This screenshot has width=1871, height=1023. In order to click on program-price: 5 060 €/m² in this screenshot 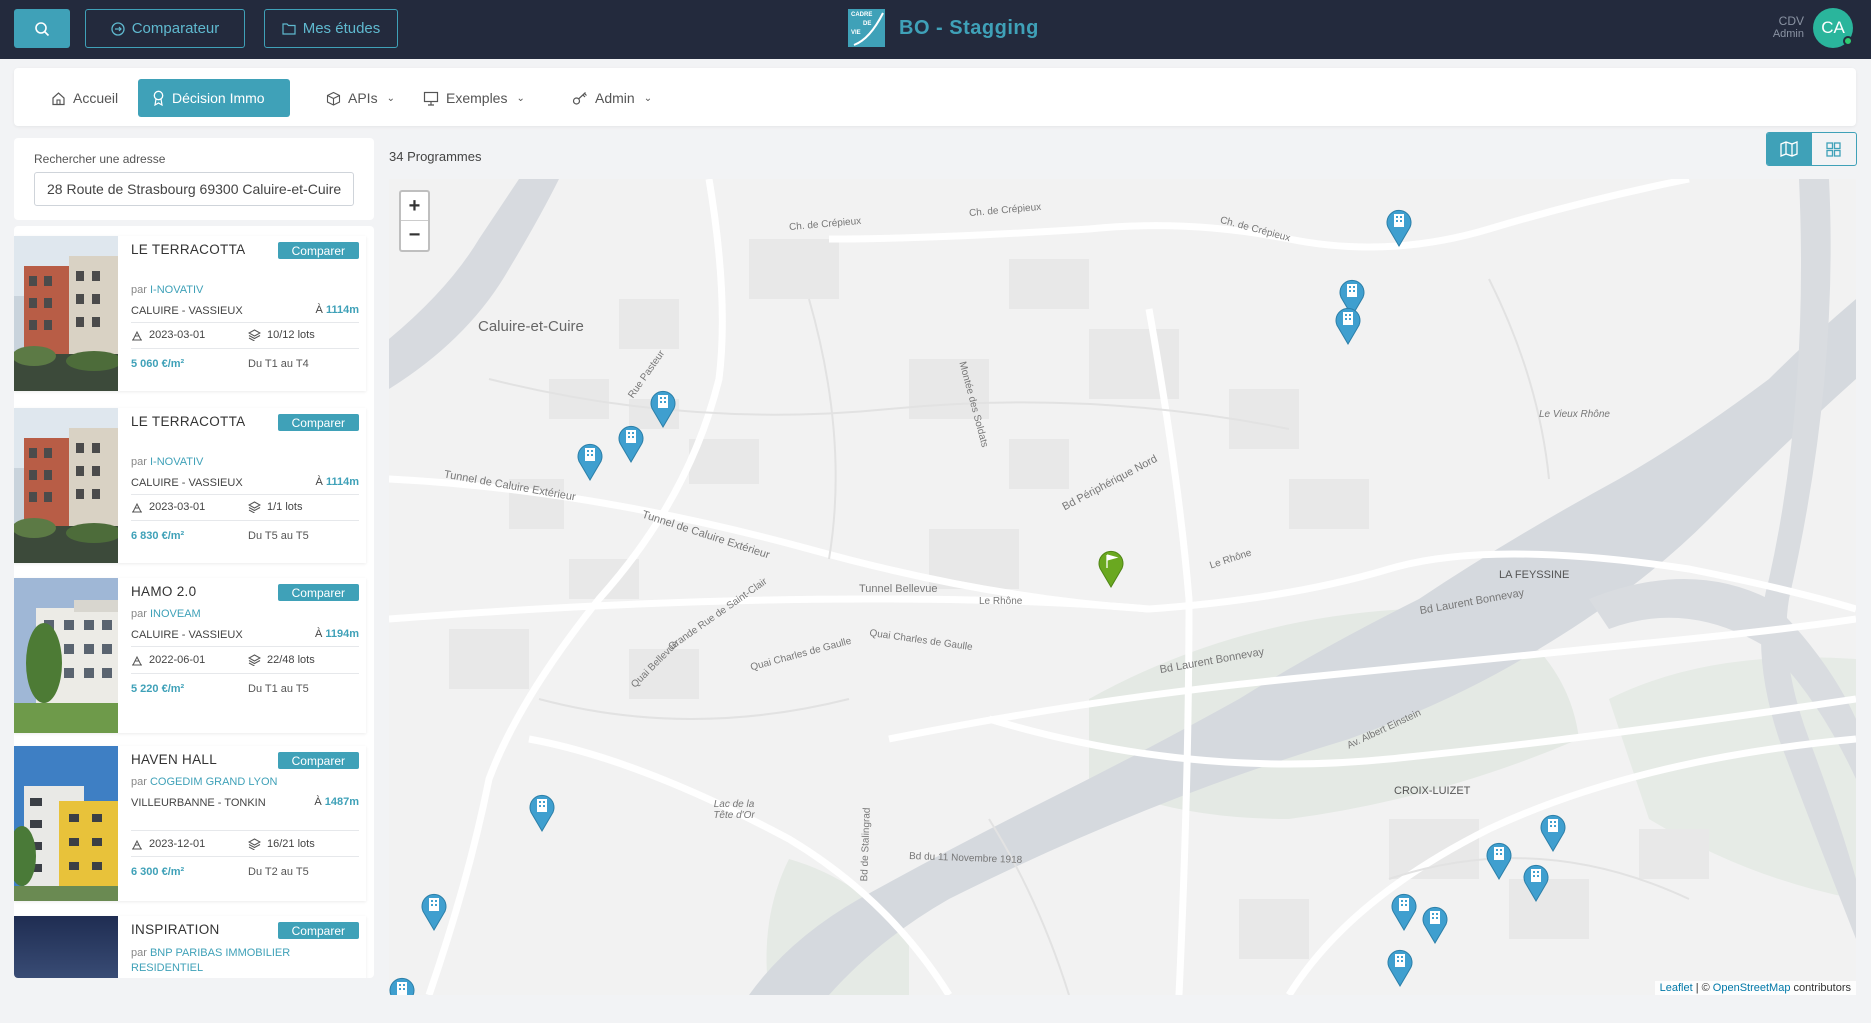, I will do `click(158, 364)`.